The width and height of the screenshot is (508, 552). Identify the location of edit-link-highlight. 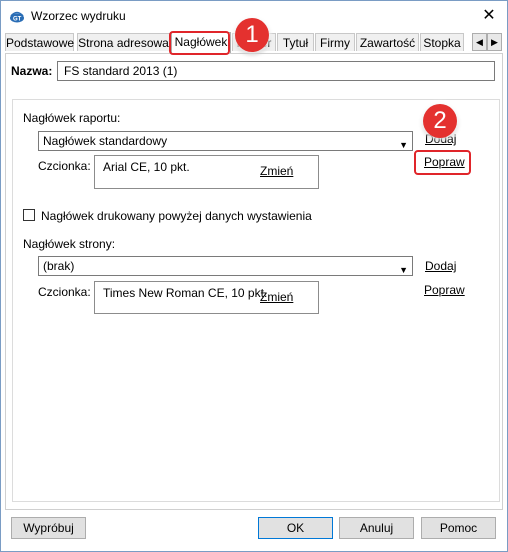
(442, 162).